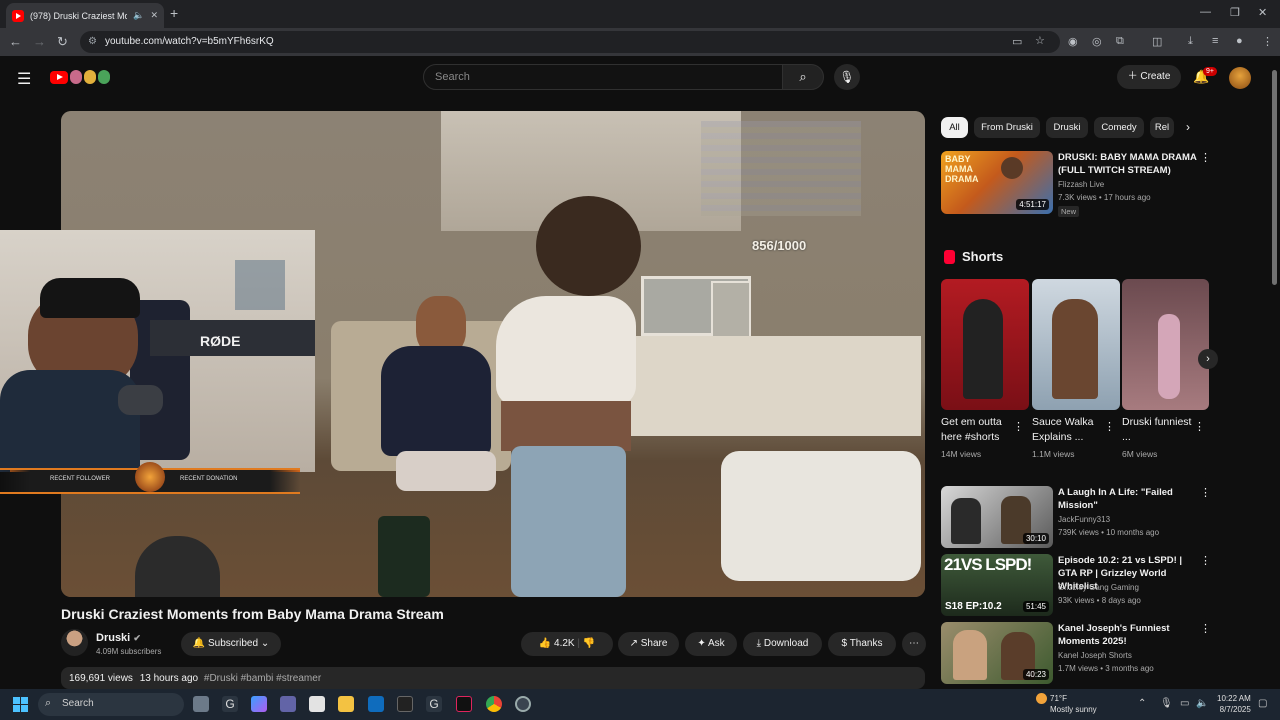 This screenshot has height=720, width=1280. What do you see at coordinates (1234, 704) in the screenshot?
I see `clock: 10:22 AM 8/7/2025` at bounding box center [1234, 704].